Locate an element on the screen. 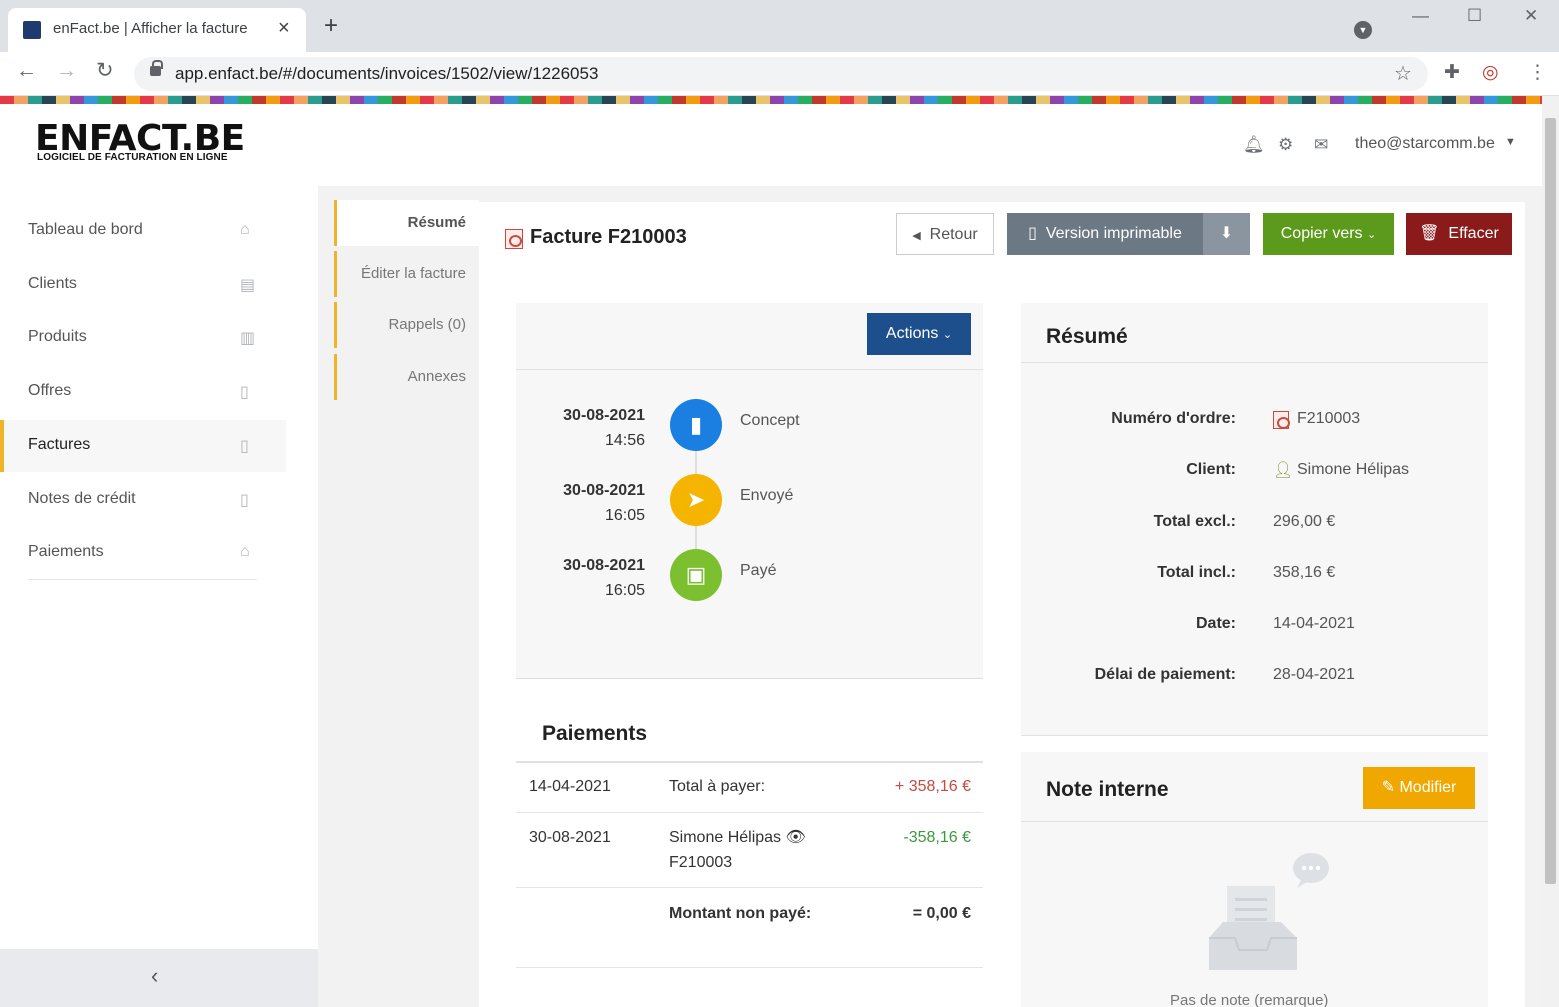 The image size is (1559, 1007). delete-button: 🗑︎ Effacer is located at coordinates (1459, 234).